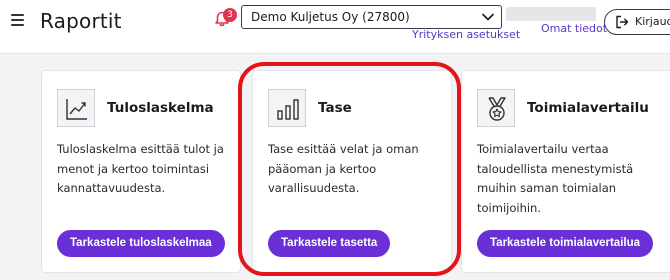 Image resolution: width=670 pixels, height=280 pixels. What do you see at coordinates (160, 108) in the screenshot?
I see `card-title: Tuloslaskelma` at bounding box center [160, 108].